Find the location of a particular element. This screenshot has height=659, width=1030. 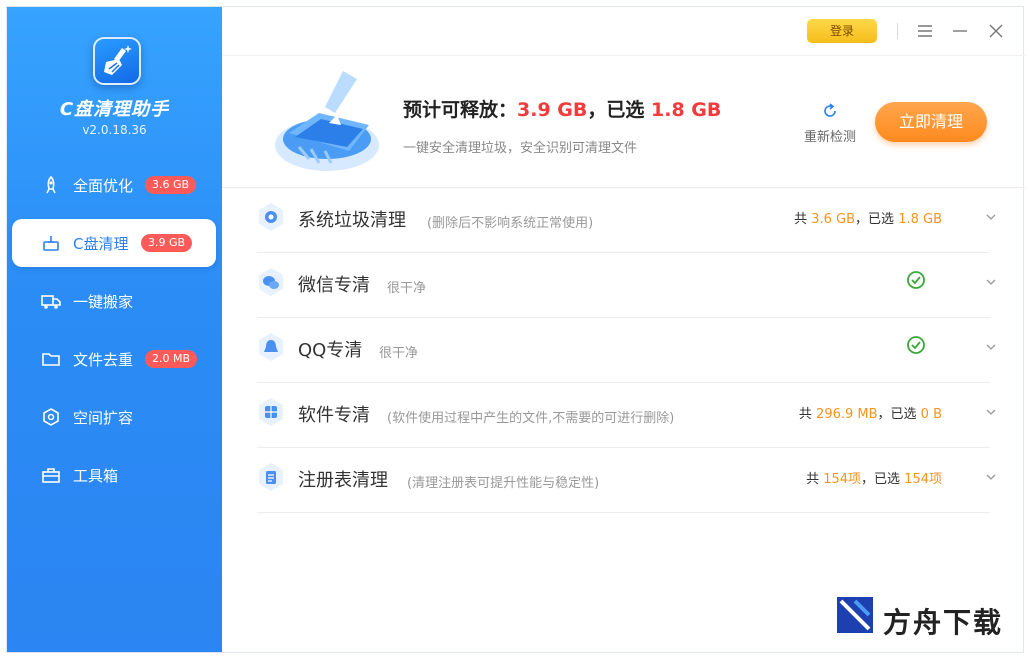

sidebar-item-dedupe: 文件去重 2.0 MB is located at coordinates (114, 359).